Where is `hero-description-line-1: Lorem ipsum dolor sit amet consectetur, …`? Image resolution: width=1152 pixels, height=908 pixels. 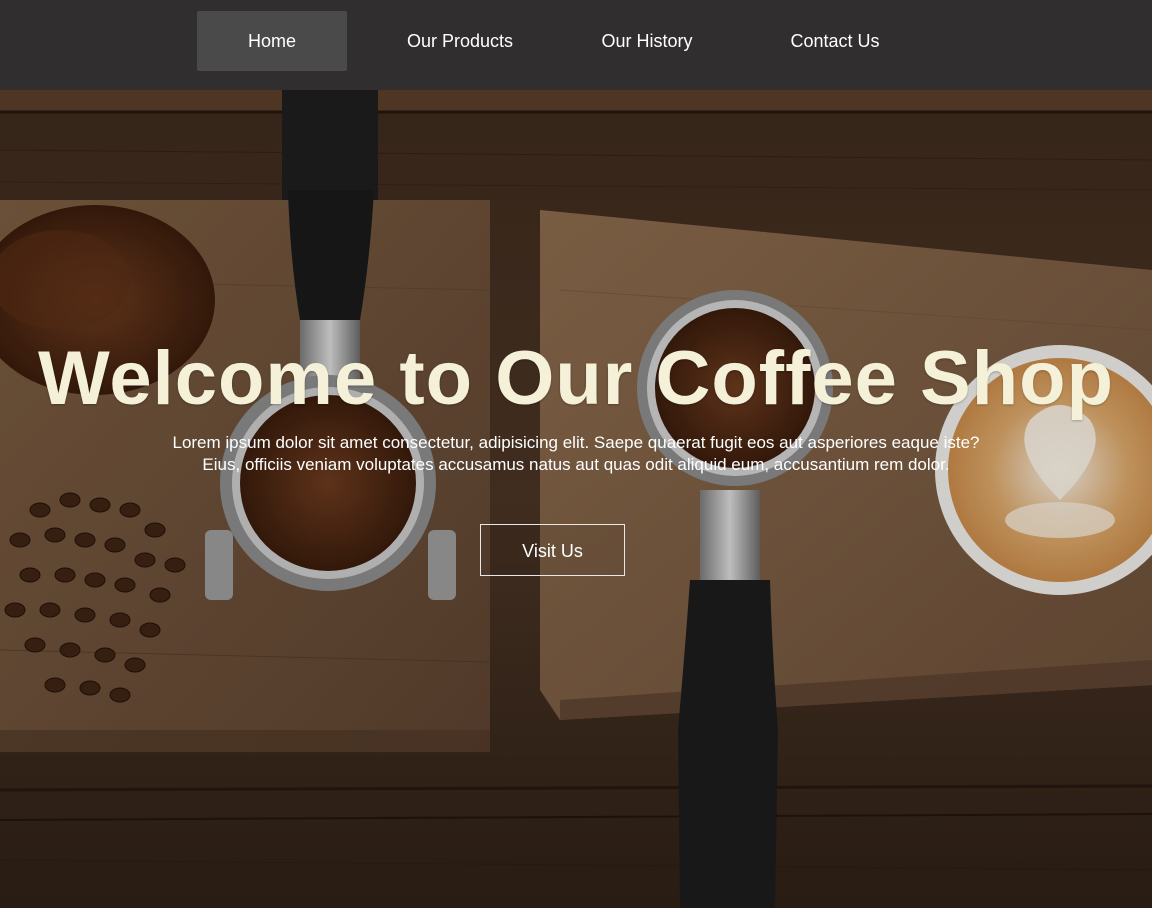
hero-description-line-1: Lorem ipsum dolor sit amet consectetur, … is located at coordinates (576, 442).